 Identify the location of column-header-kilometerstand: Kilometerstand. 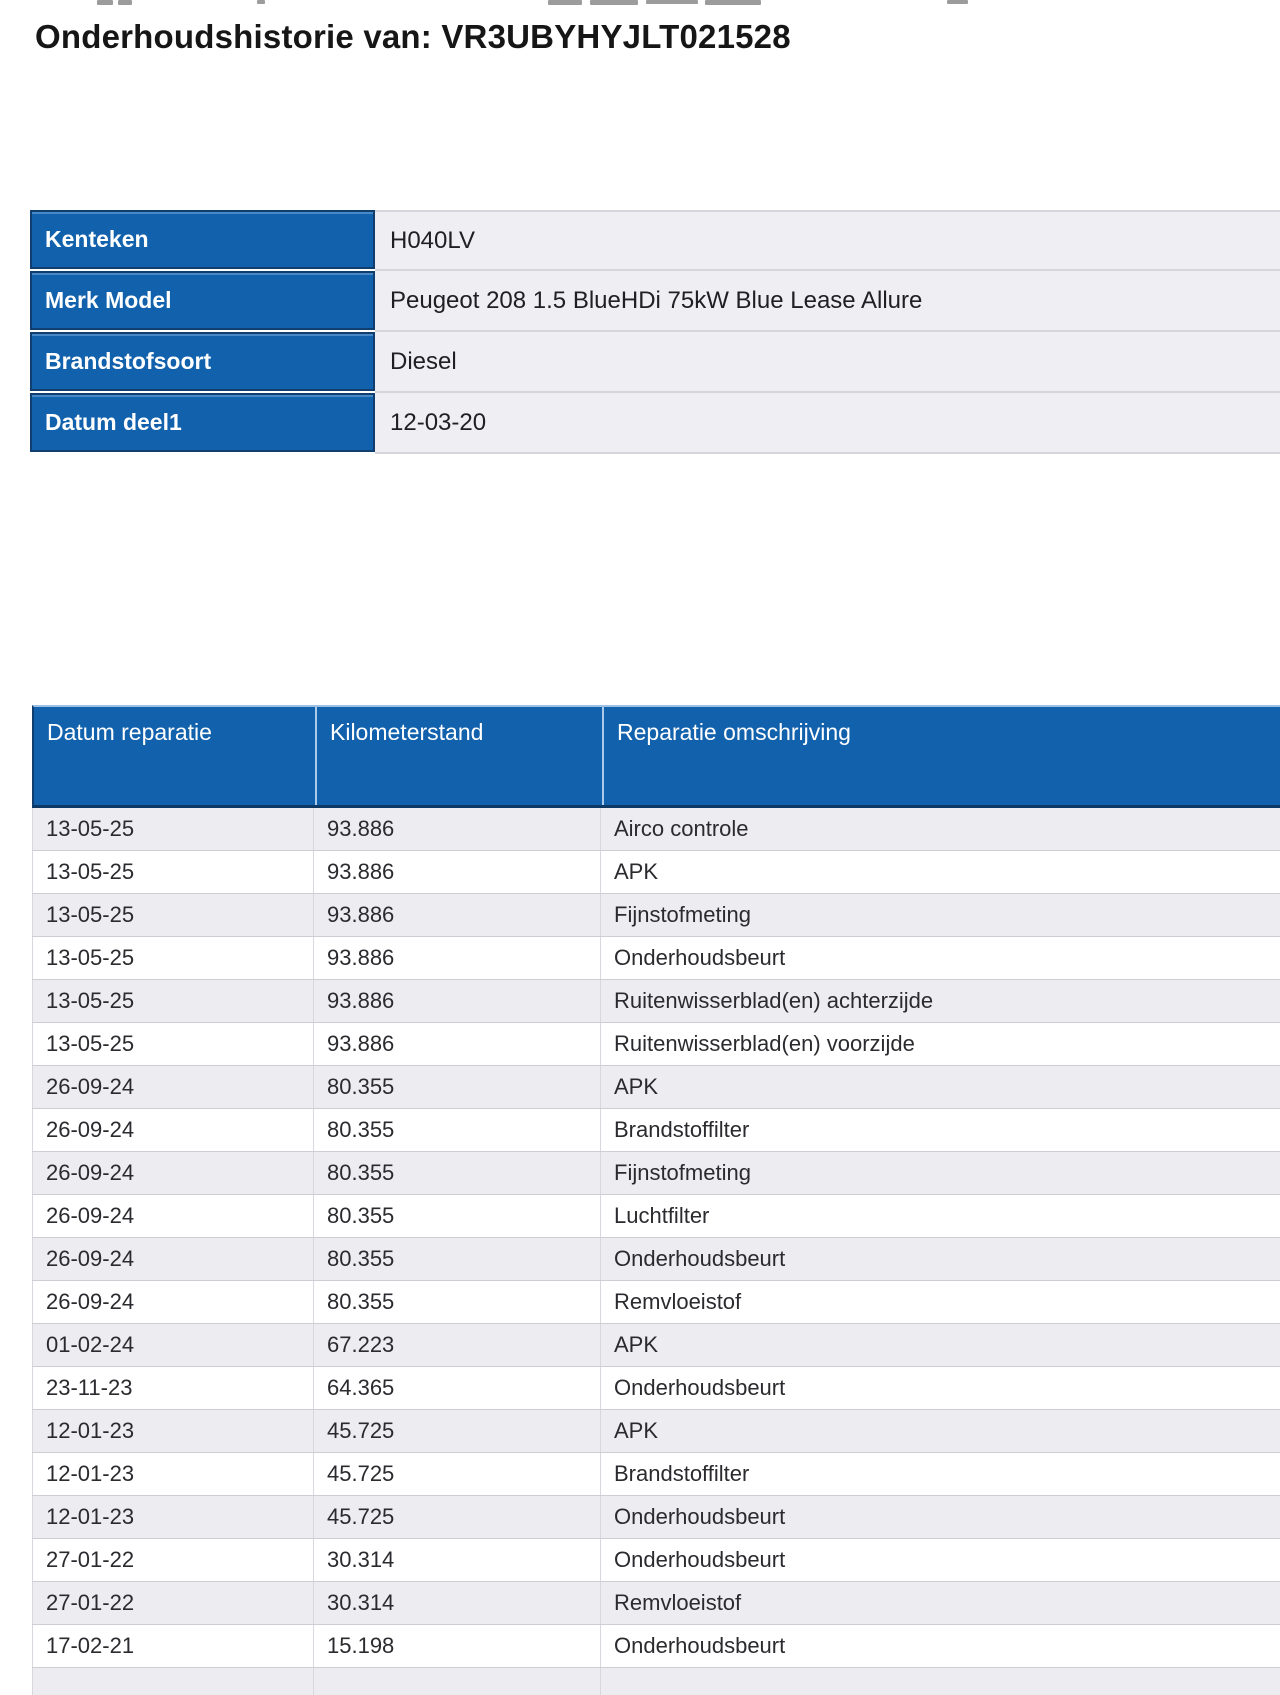
(458, 756).